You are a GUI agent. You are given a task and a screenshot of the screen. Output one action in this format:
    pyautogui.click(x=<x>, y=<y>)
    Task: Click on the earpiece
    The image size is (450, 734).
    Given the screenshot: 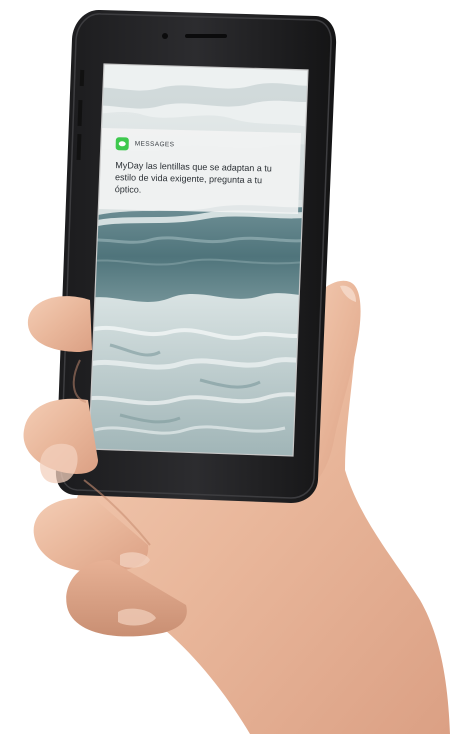 What is the action you would take?
    pyautogui.click(x=206, y=36)
    